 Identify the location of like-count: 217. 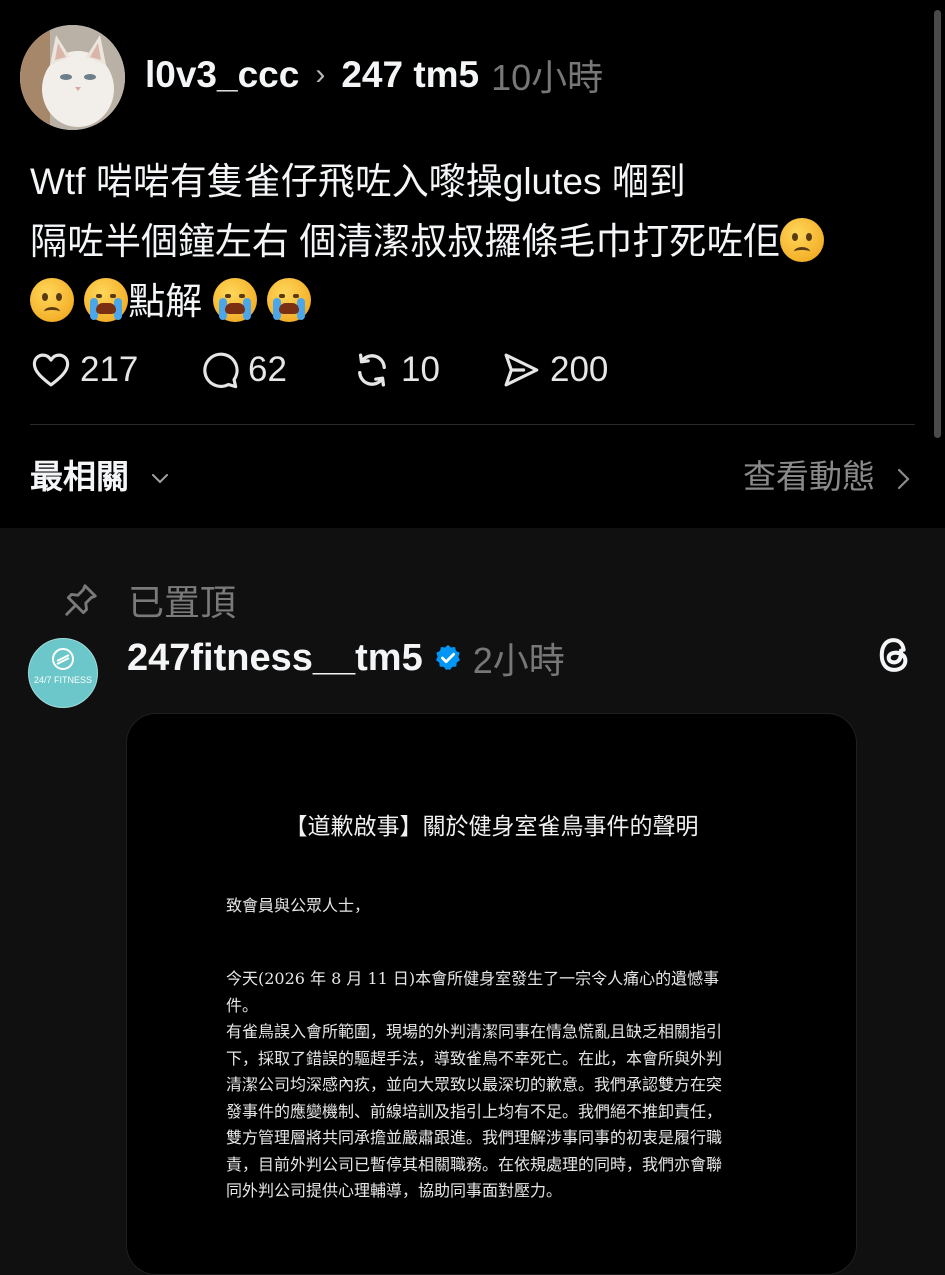
(109, 369).